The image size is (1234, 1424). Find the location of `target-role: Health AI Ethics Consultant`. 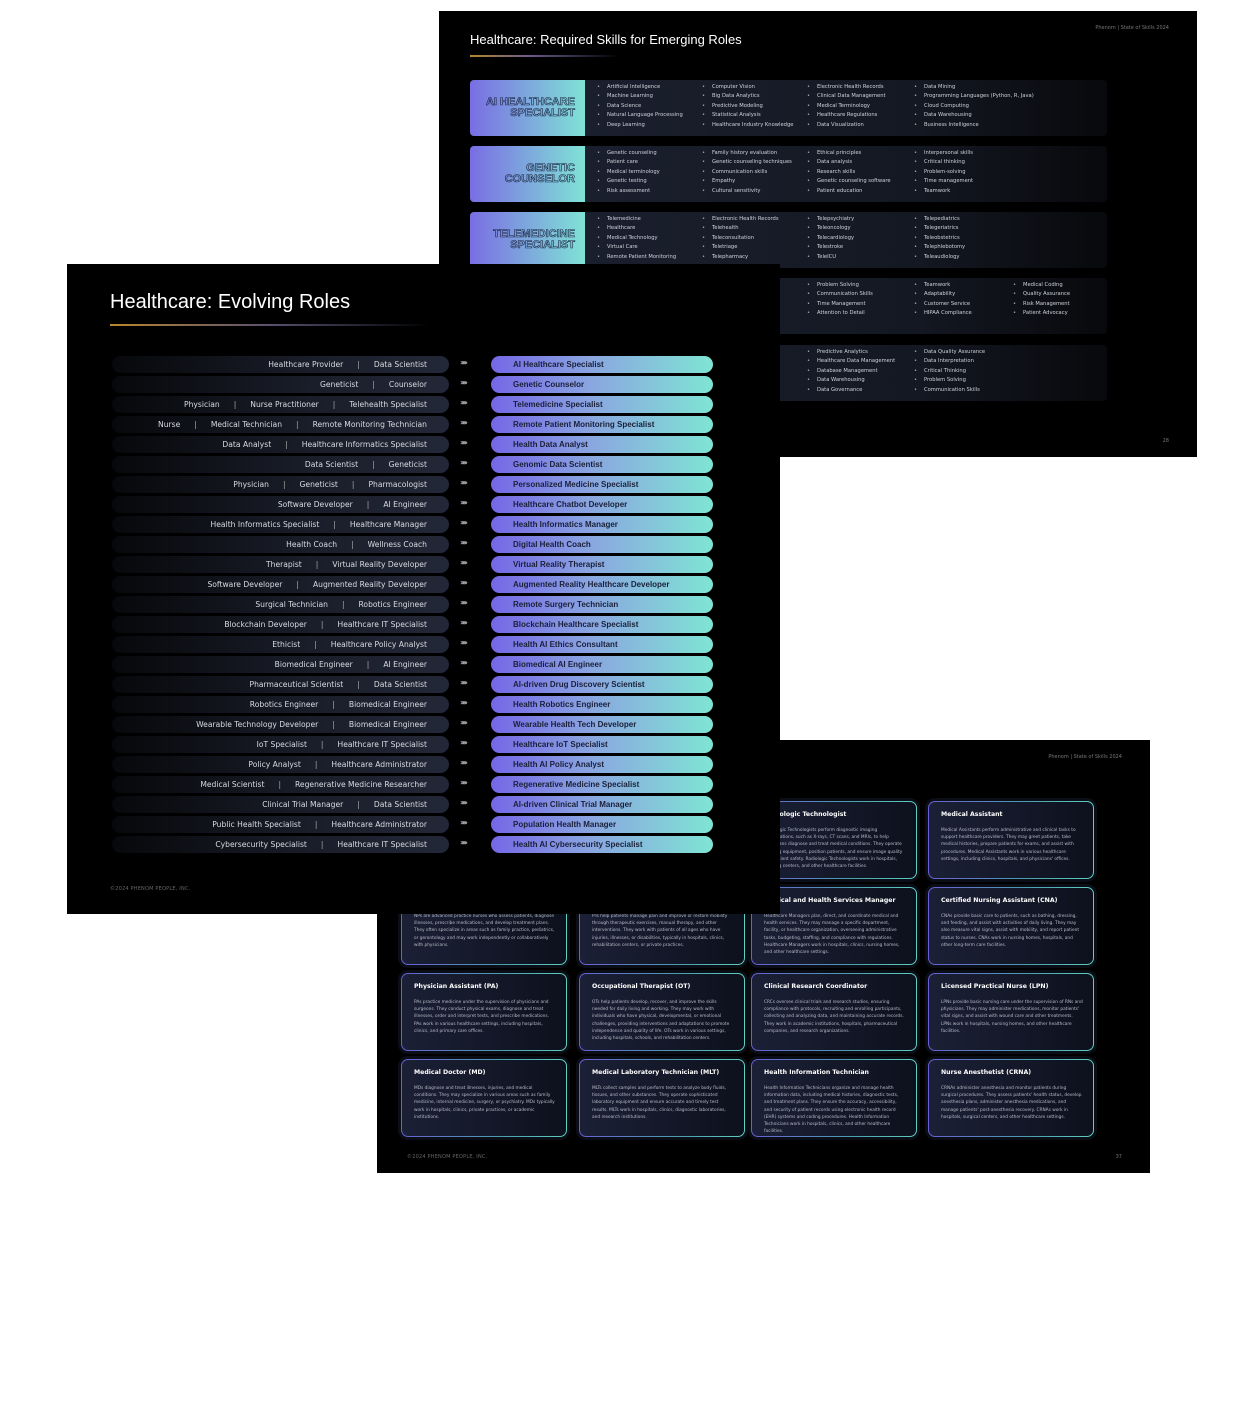

target-role: Health AI Ethics Consultant is located at coordinates (602, 644).